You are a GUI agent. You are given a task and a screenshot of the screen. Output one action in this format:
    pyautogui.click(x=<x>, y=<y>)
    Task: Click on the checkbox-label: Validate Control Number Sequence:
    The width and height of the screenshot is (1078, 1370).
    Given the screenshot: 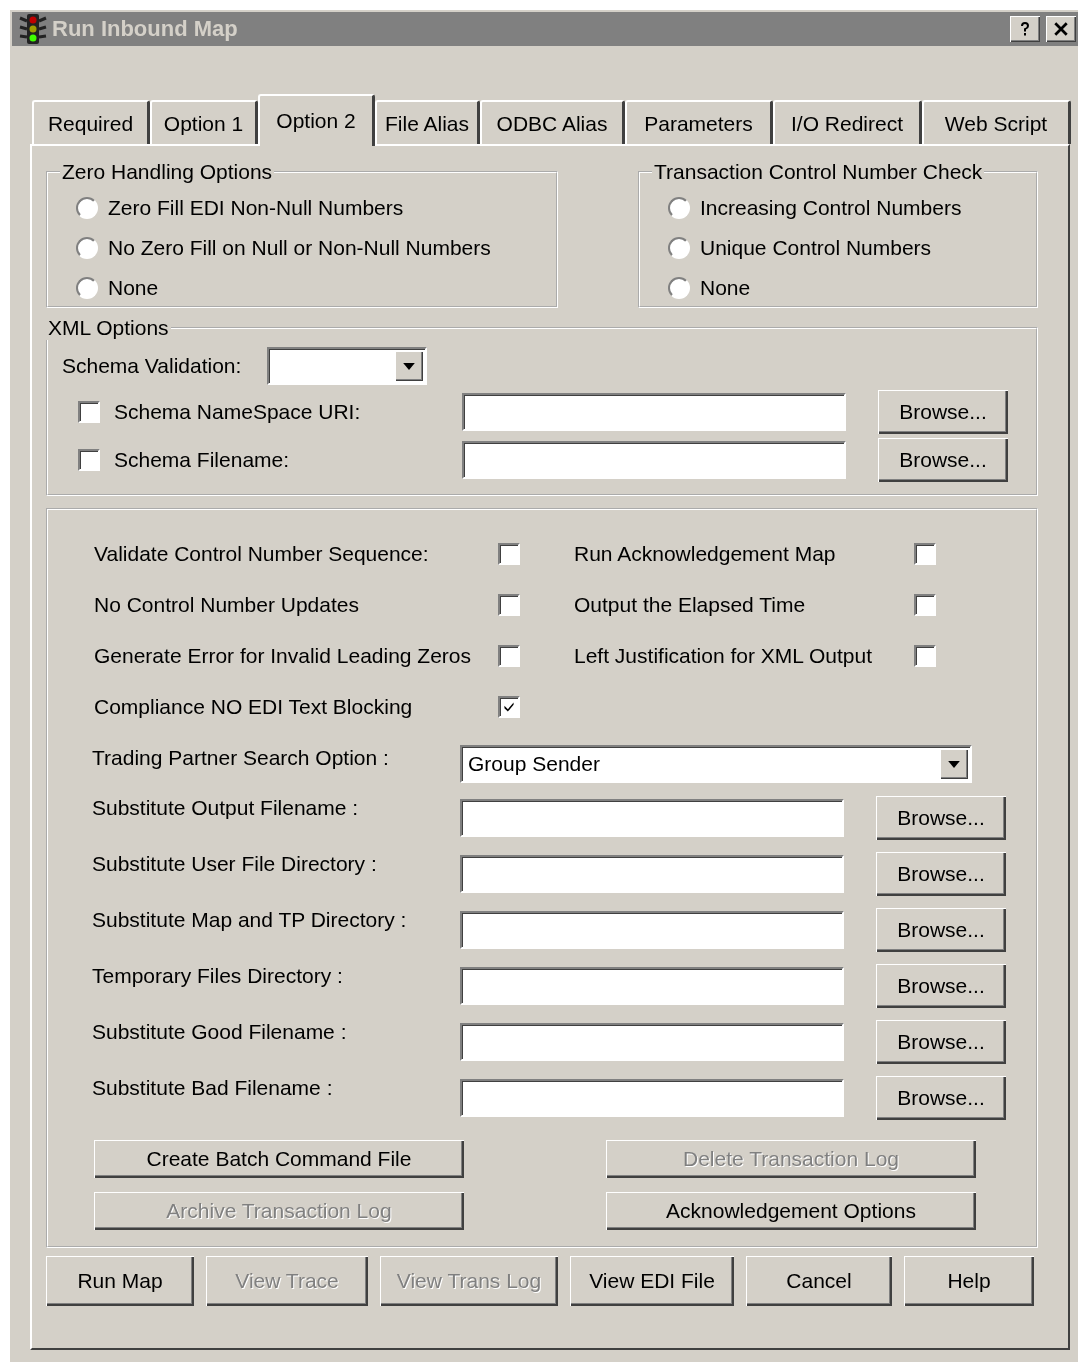 What is the action you would take?
    pyautogui.click(x=262, y=553)
    